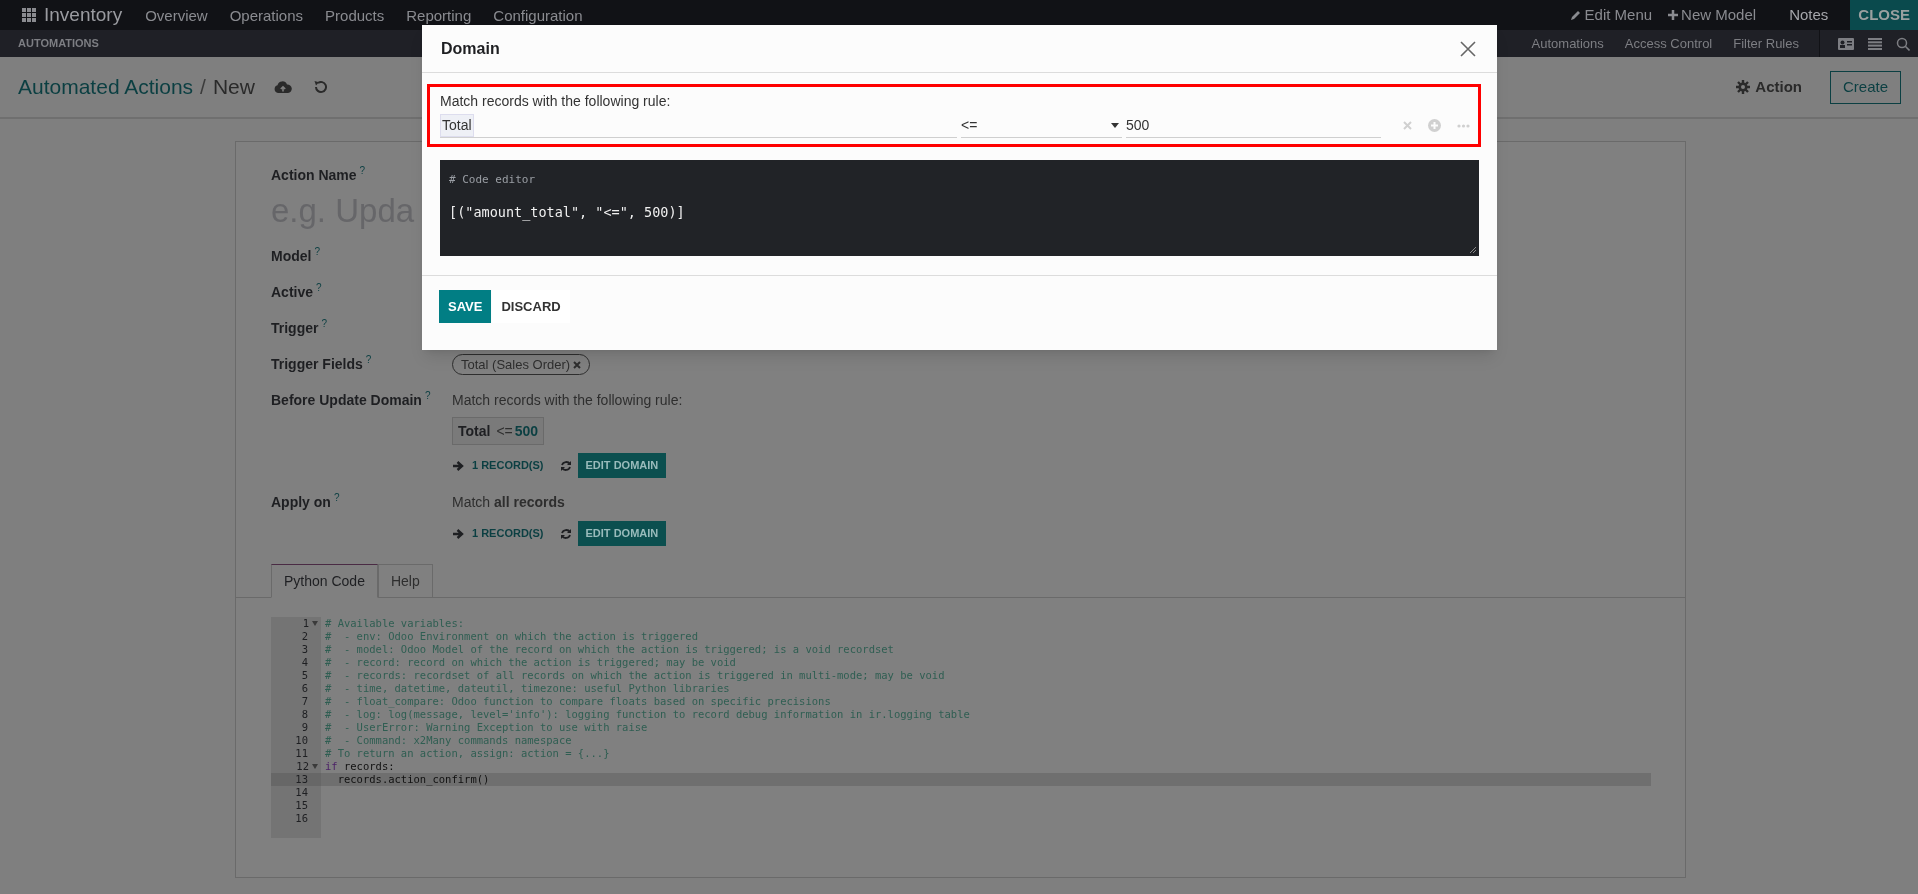 This screenshot has width=1918, height=894. Describe the element at coordinates (1253, 125) in the screenshot. I see `value-input: 500` at that location.